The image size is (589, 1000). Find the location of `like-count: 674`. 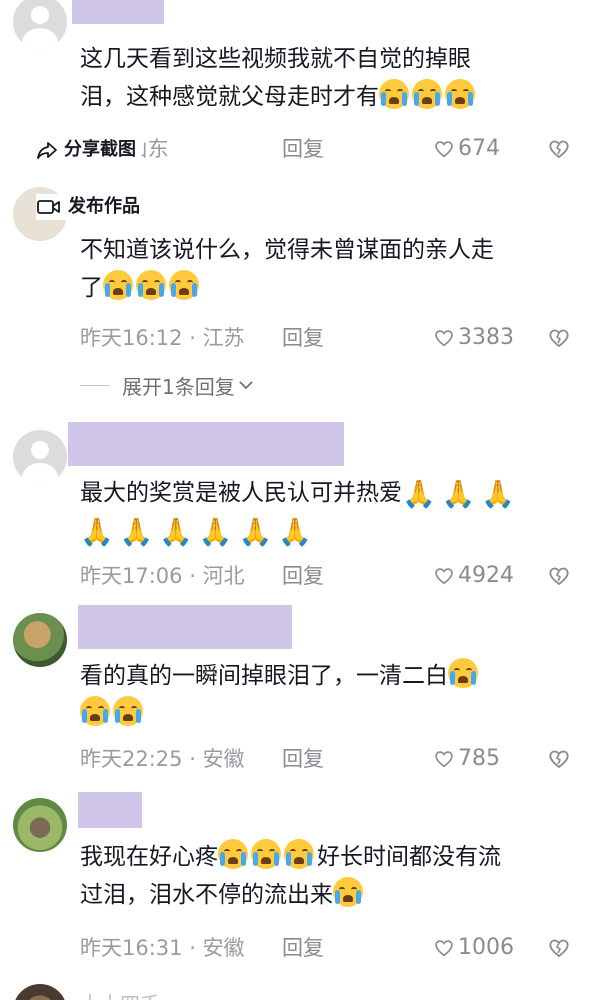

like-count: 674 is located at coordinates (479, 148).